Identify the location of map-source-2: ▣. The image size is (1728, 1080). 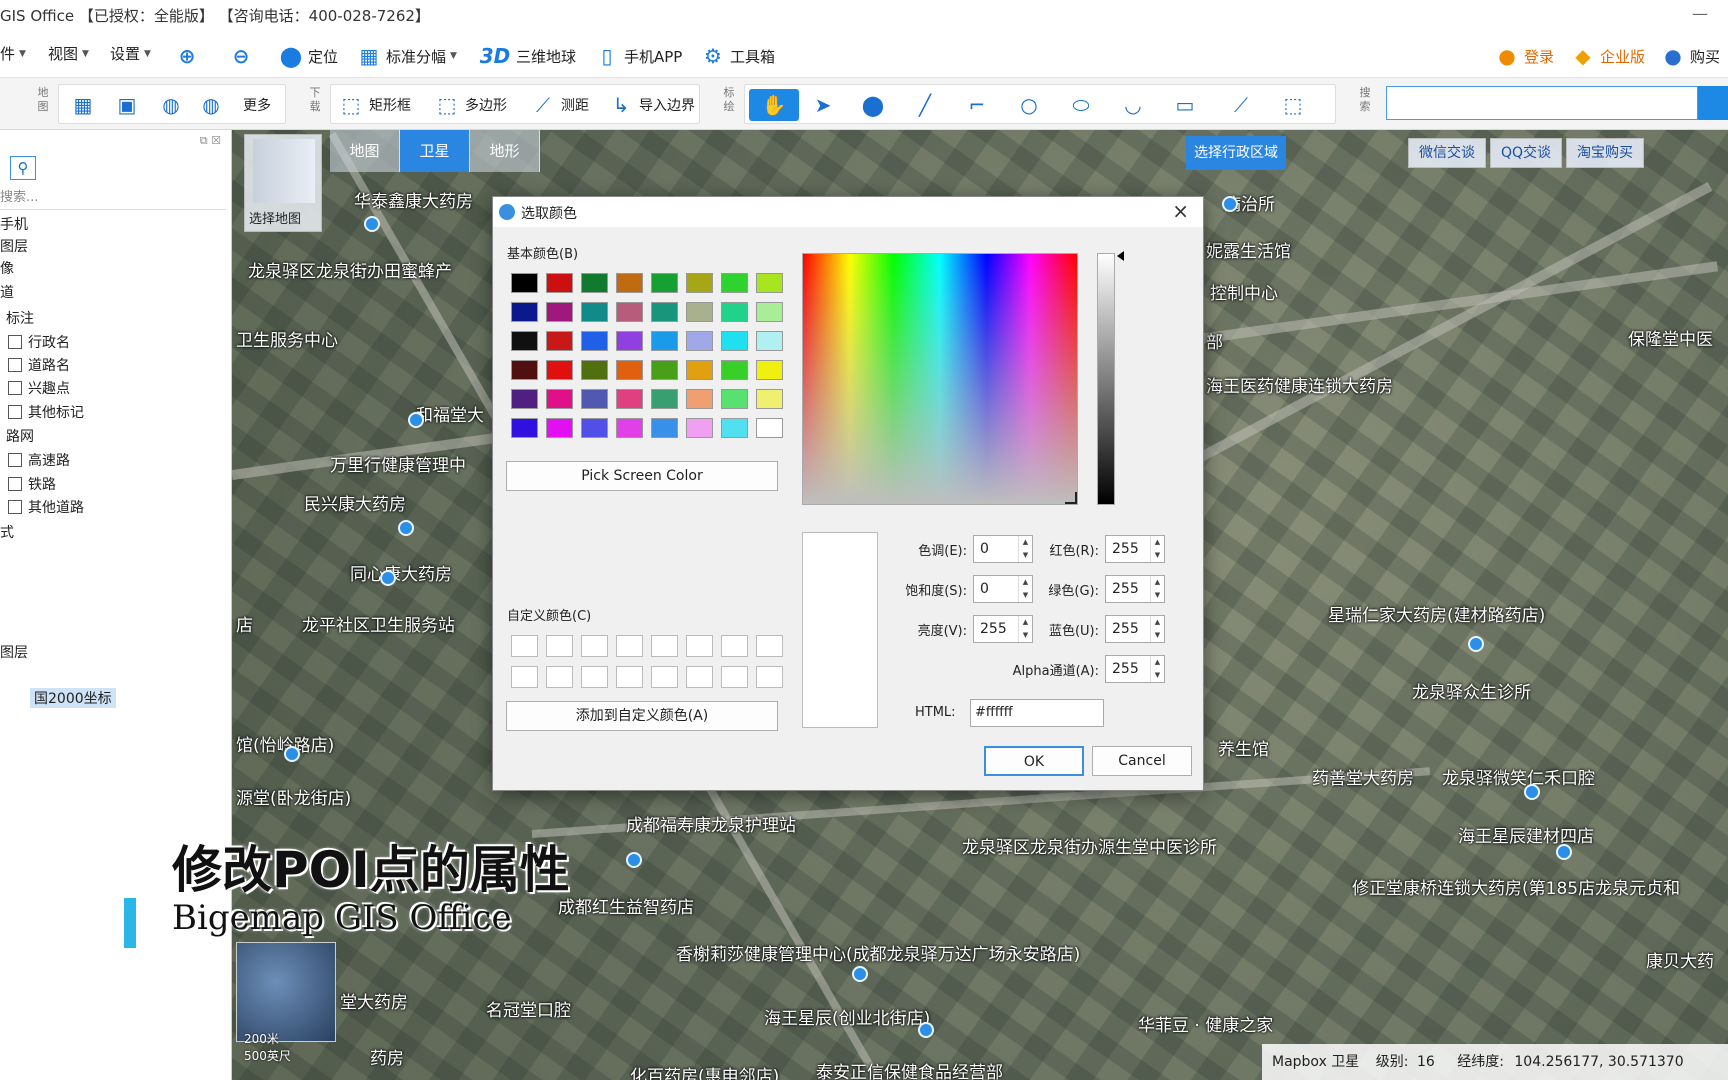
(127, 105).